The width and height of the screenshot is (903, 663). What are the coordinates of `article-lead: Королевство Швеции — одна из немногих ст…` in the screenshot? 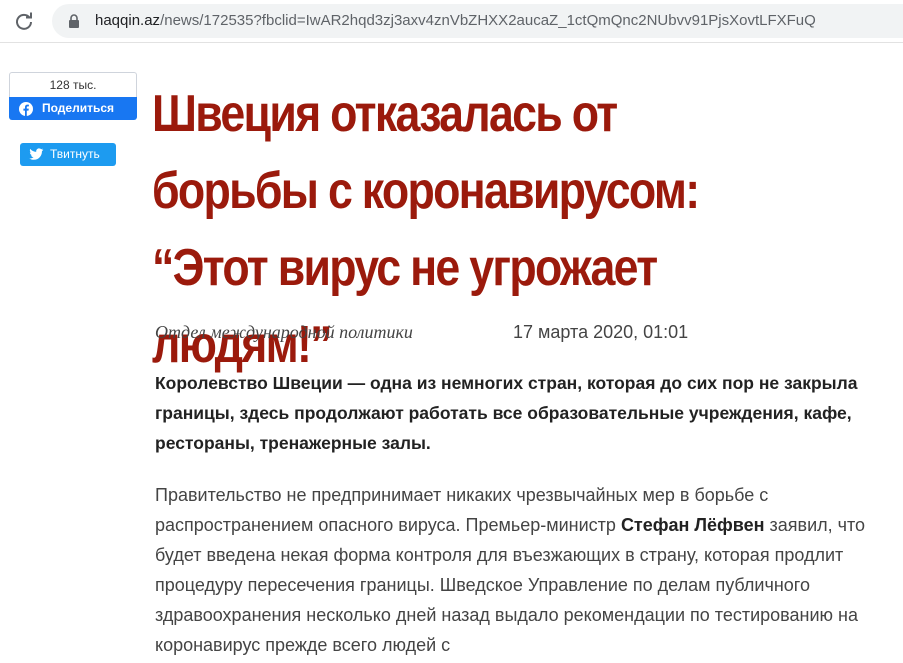 It's located at (506, 413).